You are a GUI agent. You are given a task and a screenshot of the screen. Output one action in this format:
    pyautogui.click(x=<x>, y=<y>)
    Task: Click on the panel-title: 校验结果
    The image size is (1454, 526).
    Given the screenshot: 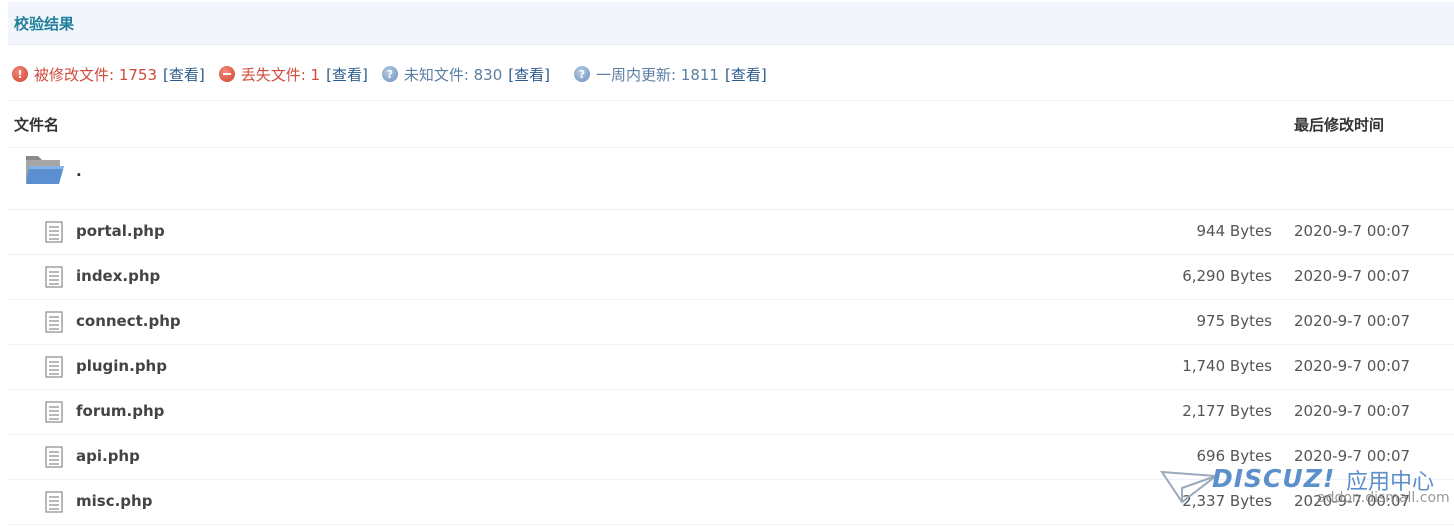 What is the action you would take?
    pyautogui.click(x=44, y=24)
    